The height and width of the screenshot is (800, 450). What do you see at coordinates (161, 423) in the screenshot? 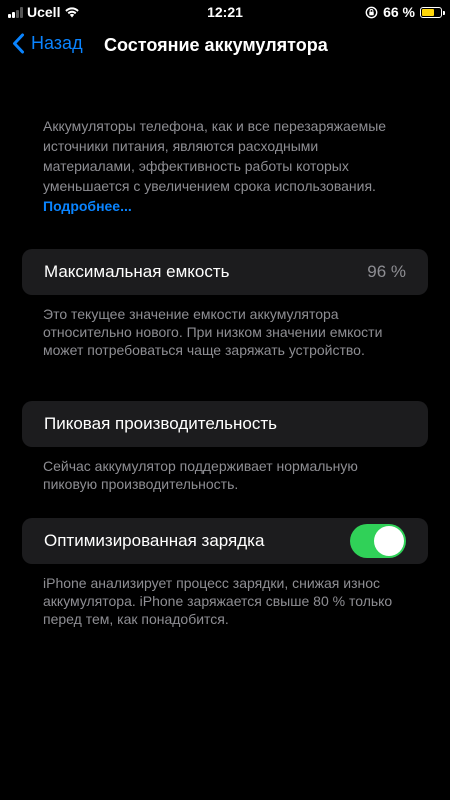
I see `peak-performance-label: Пиковая производительность` at bounding box center [161, 423].